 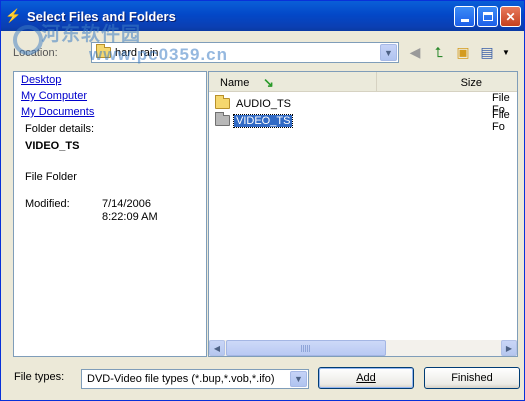 What do you see at coordinates (35, 53) in the screenshot?
I see `location-label: Location:` at bounding box center [35, 53].